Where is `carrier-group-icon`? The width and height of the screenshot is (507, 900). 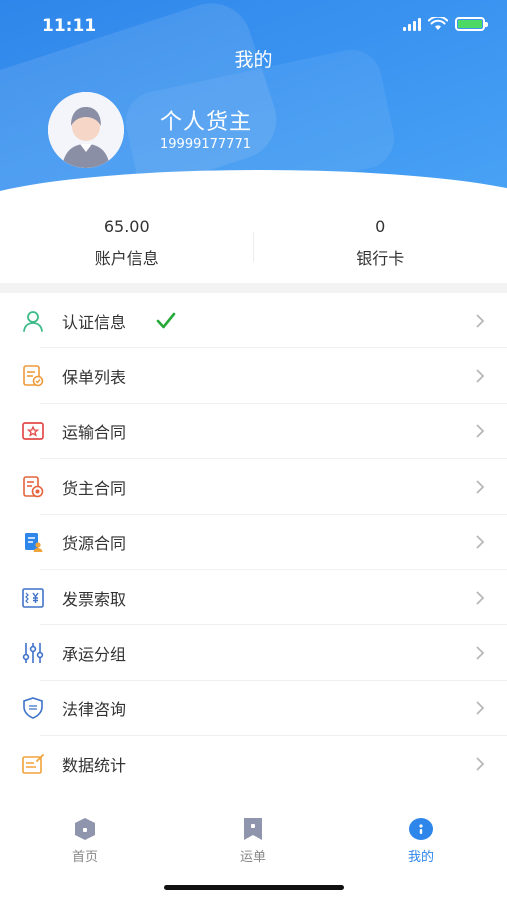 carrier-group-icon is located at coordinates (33, 653).